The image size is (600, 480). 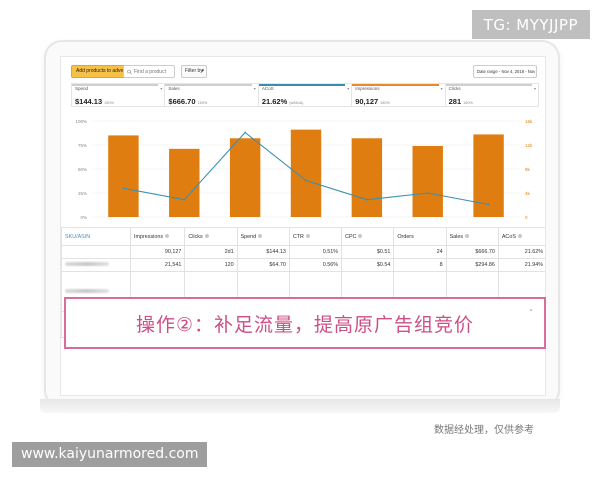 I want to click on metric-label: ACoS, so click(x=267, y=88).